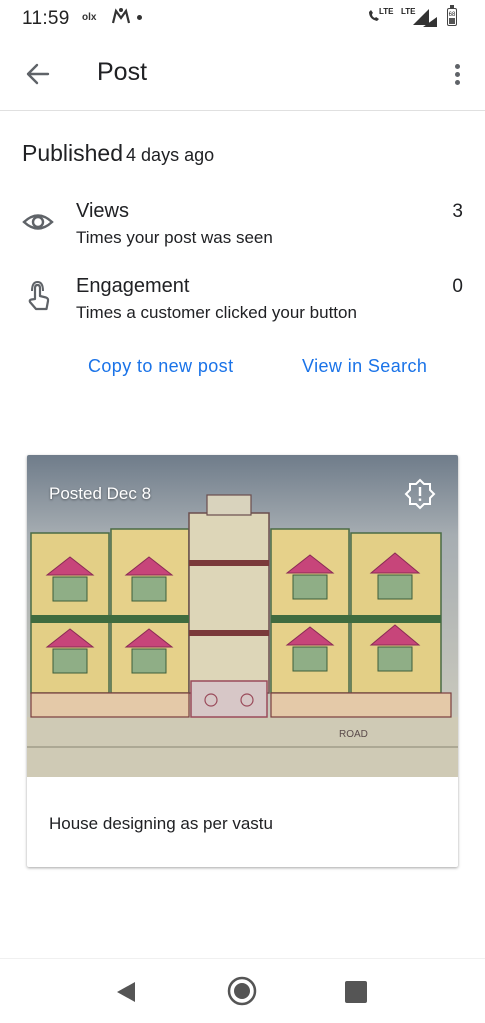  Describe the element at coordinates (386, 11) in the screenshot. I see `lte-label-1: LTE` at that location.